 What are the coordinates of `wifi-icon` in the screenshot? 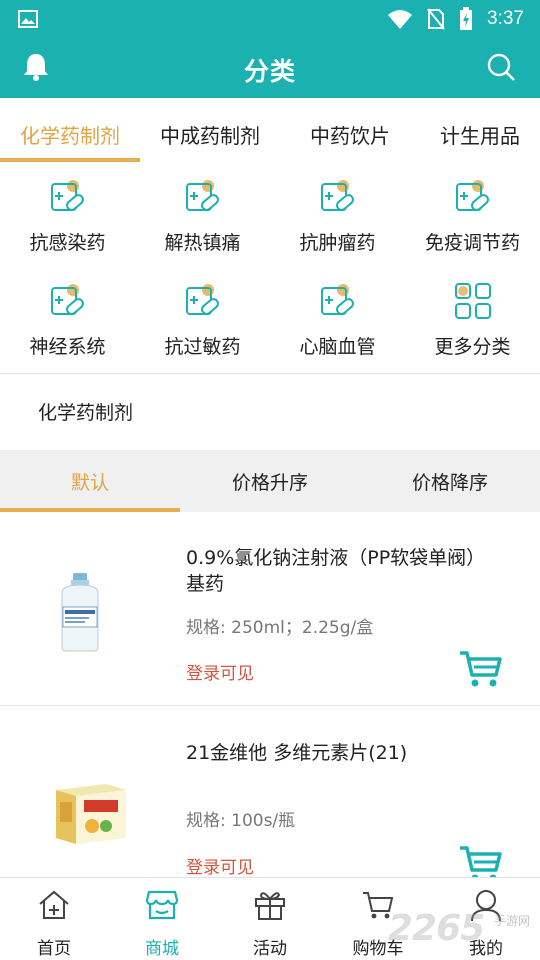 It's located at (400, 19).